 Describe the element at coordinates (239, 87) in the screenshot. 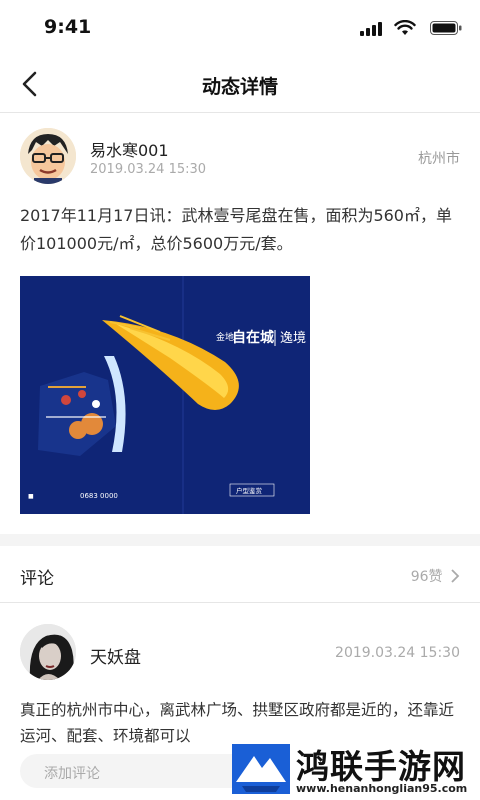

I see `page-title: 动态详情` at that location.